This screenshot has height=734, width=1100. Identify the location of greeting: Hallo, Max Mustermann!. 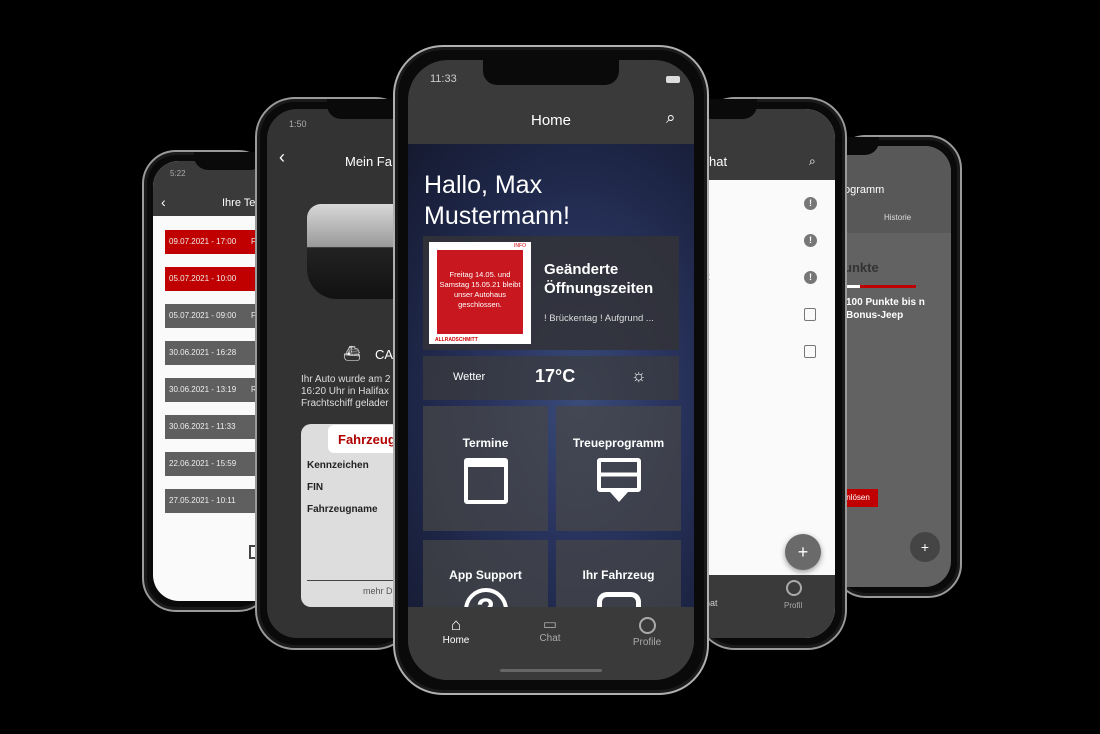
(497, 200).